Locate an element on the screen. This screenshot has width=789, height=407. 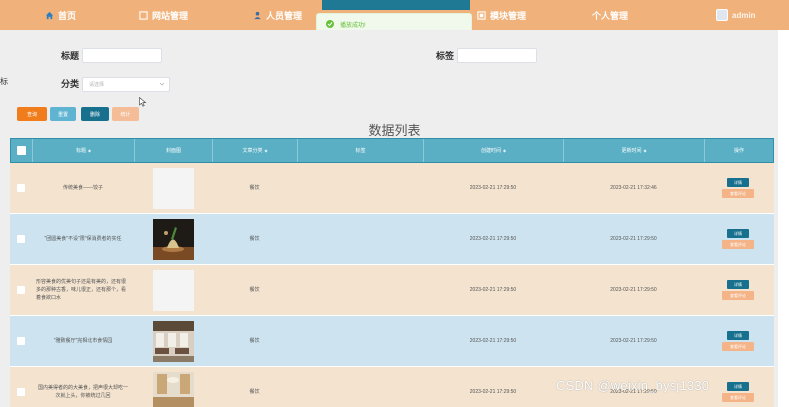
chevron-down-icon is located at coordinates (162, 85).